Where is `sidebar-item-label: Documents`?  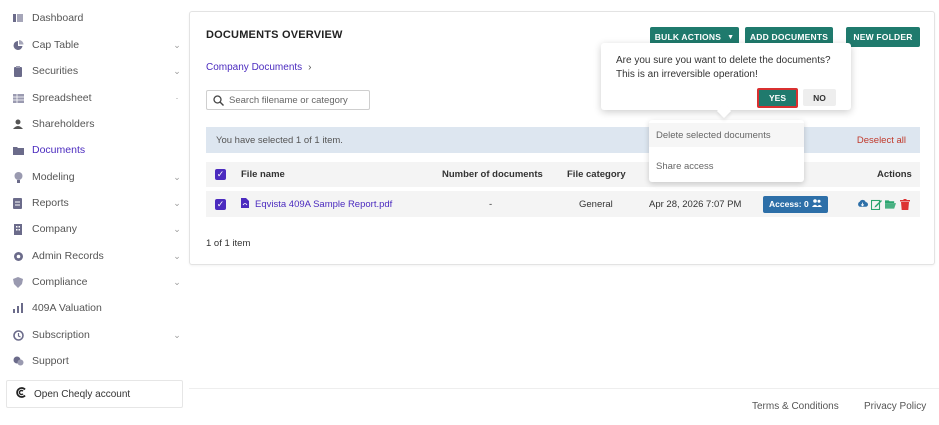 sidebar-item-label: Documents is located at coordinates (59, 150).